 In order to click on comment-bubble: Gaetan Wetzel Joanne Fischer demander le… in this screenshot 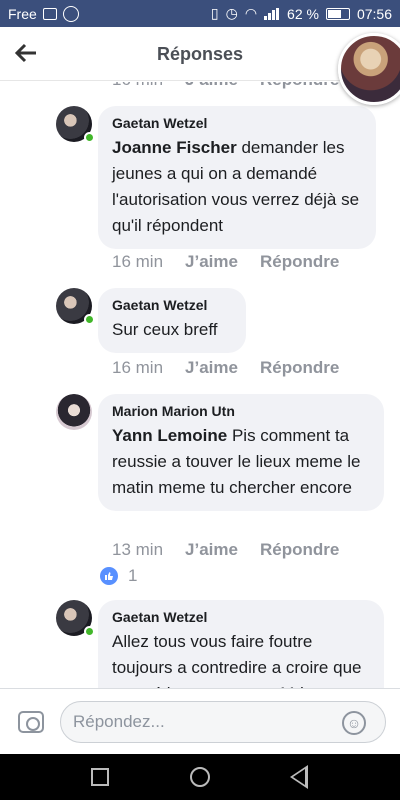, I will do `click(237, 177)`.